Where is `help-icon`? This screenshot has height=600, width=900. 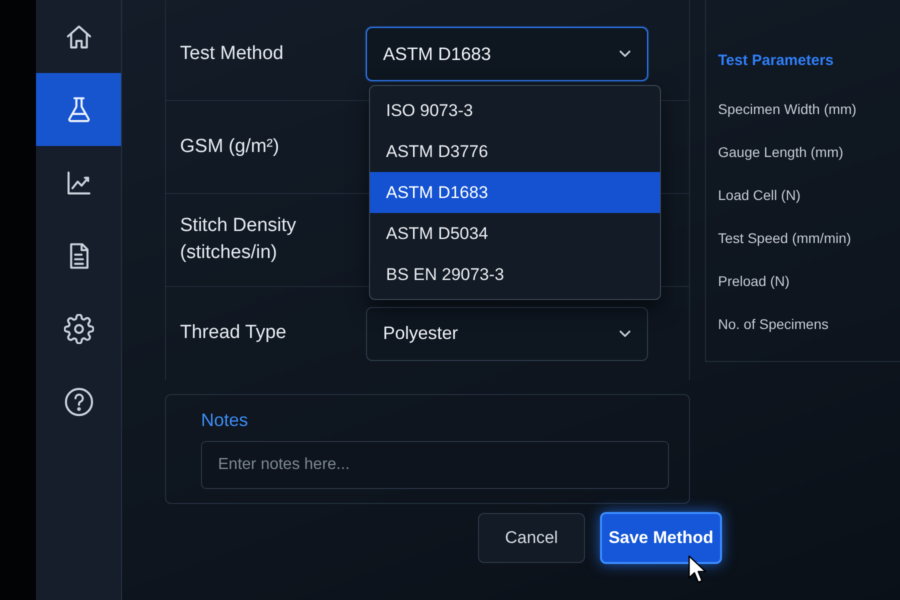 help-icon is located at coordinates (79, 401).